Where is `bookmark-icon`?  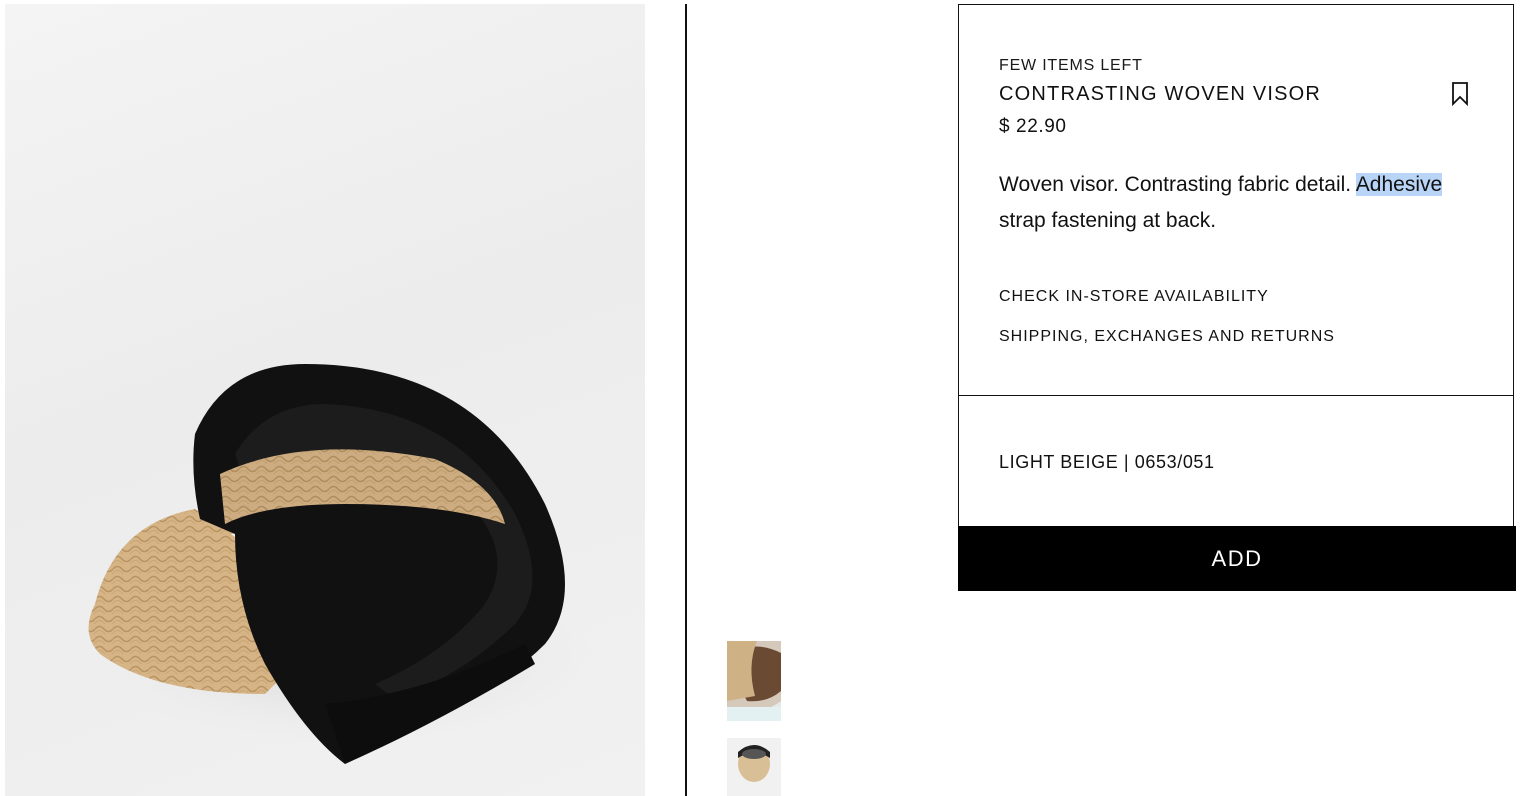 bookmark-icon is located at coordinates (1460, 94).